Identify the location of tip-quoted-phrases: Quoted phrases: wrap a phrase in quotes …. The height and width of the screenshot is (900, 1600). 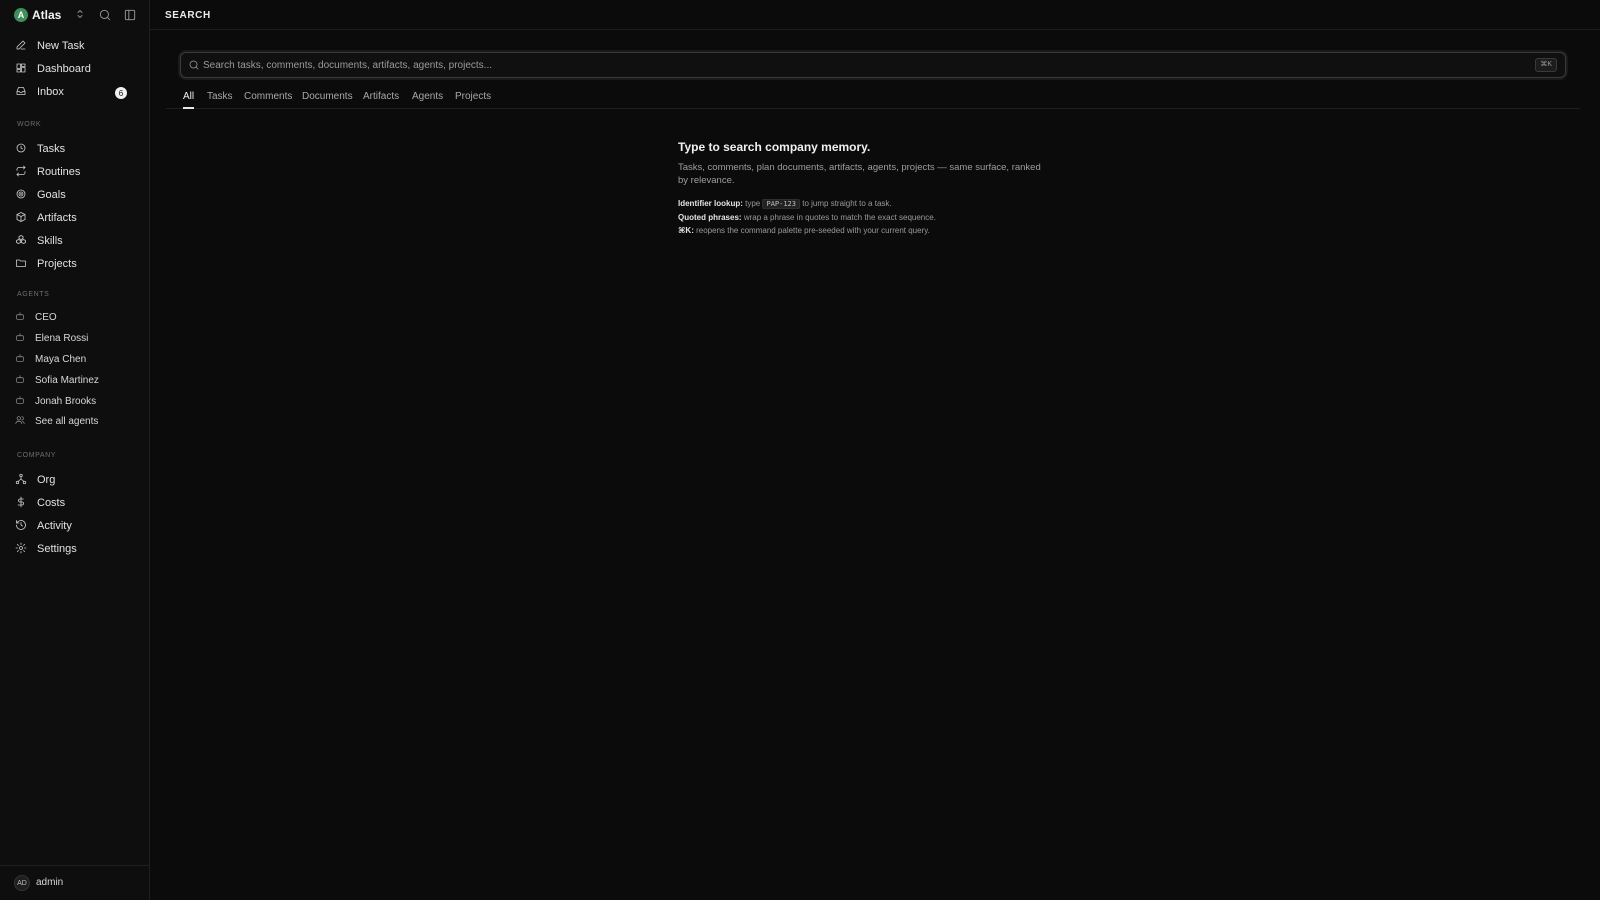
(863, 217).